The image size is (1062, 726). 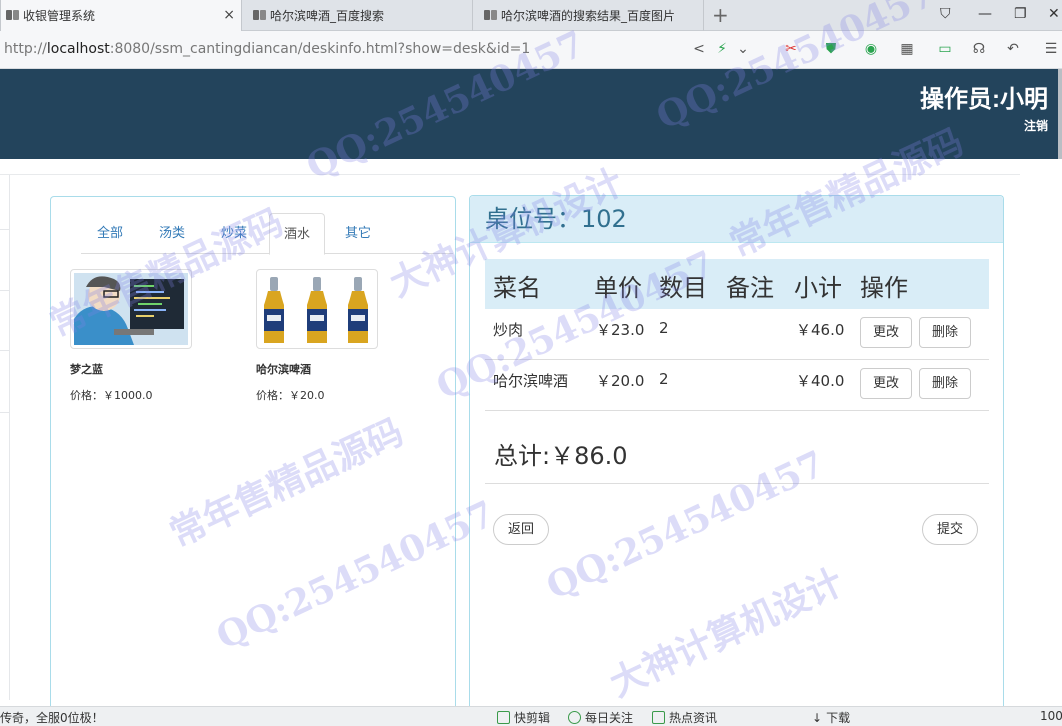 What do you see at coordinates (722, 49) in the screenshot?
I see `lightning-icon: ⚡` at bounding box center [722, 49].